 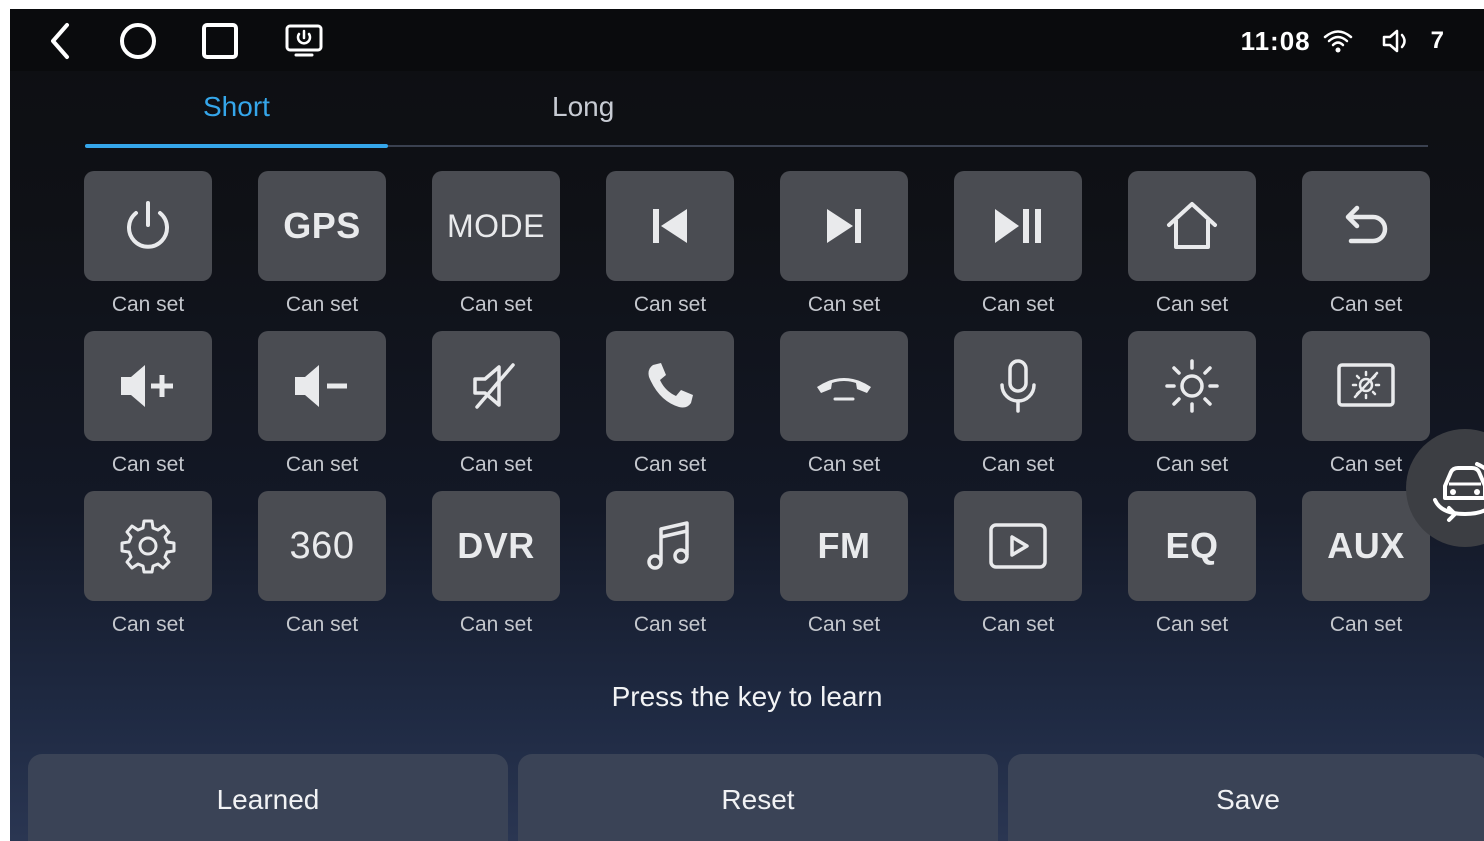 I want to click on learn-hint: Press the key to learn, so click(x=747, y=696).